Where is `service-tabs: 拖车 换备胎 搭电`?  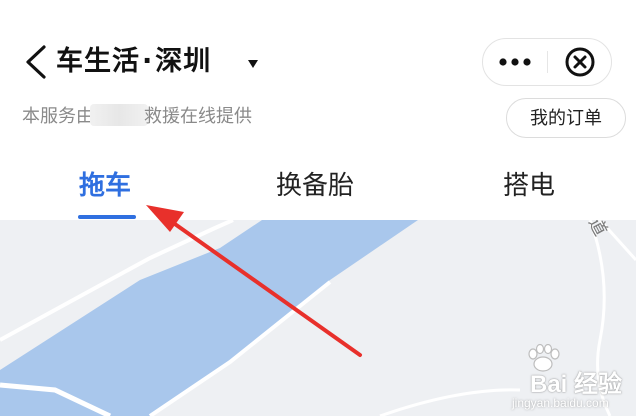
service-tabs: 拖车 换备胎 搭电 is located at coordinates (318, 189).